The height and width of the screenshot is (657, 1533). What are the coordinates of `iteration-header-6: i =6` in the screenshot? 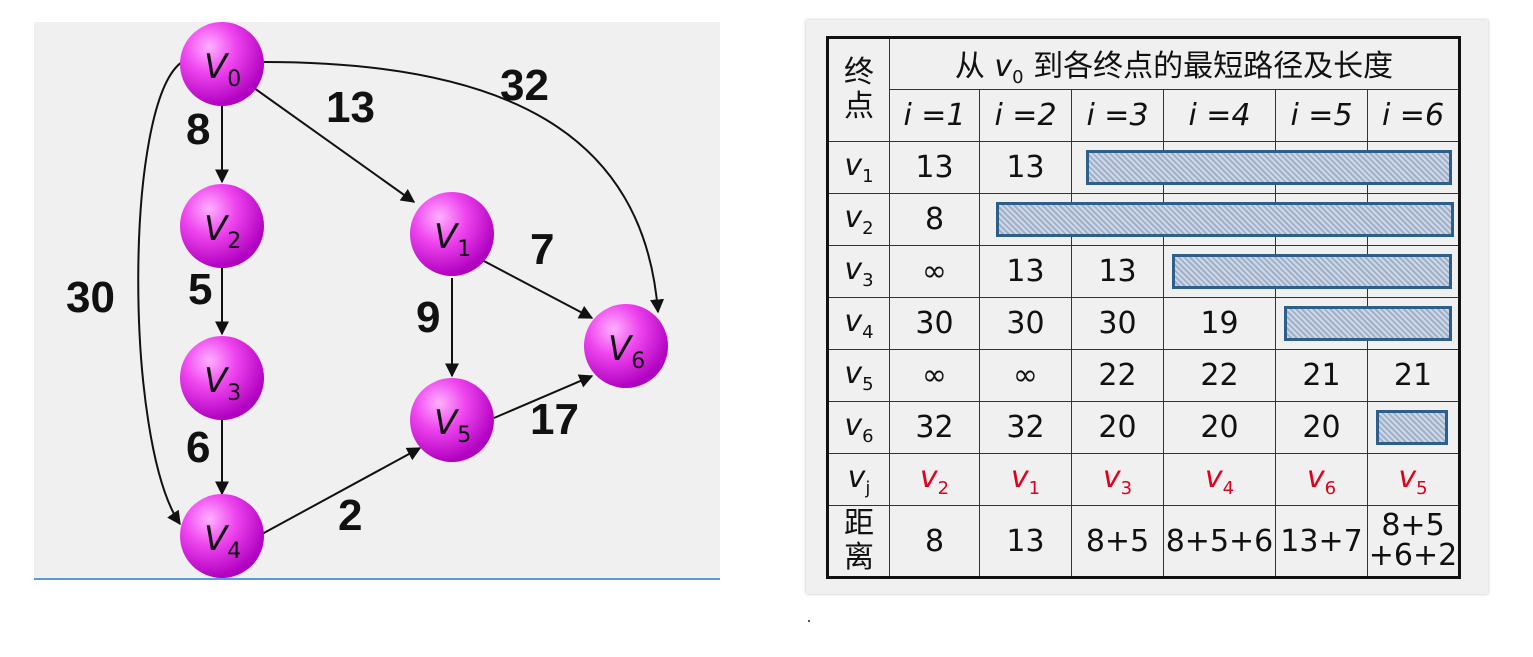 It's located at (1413, 115).